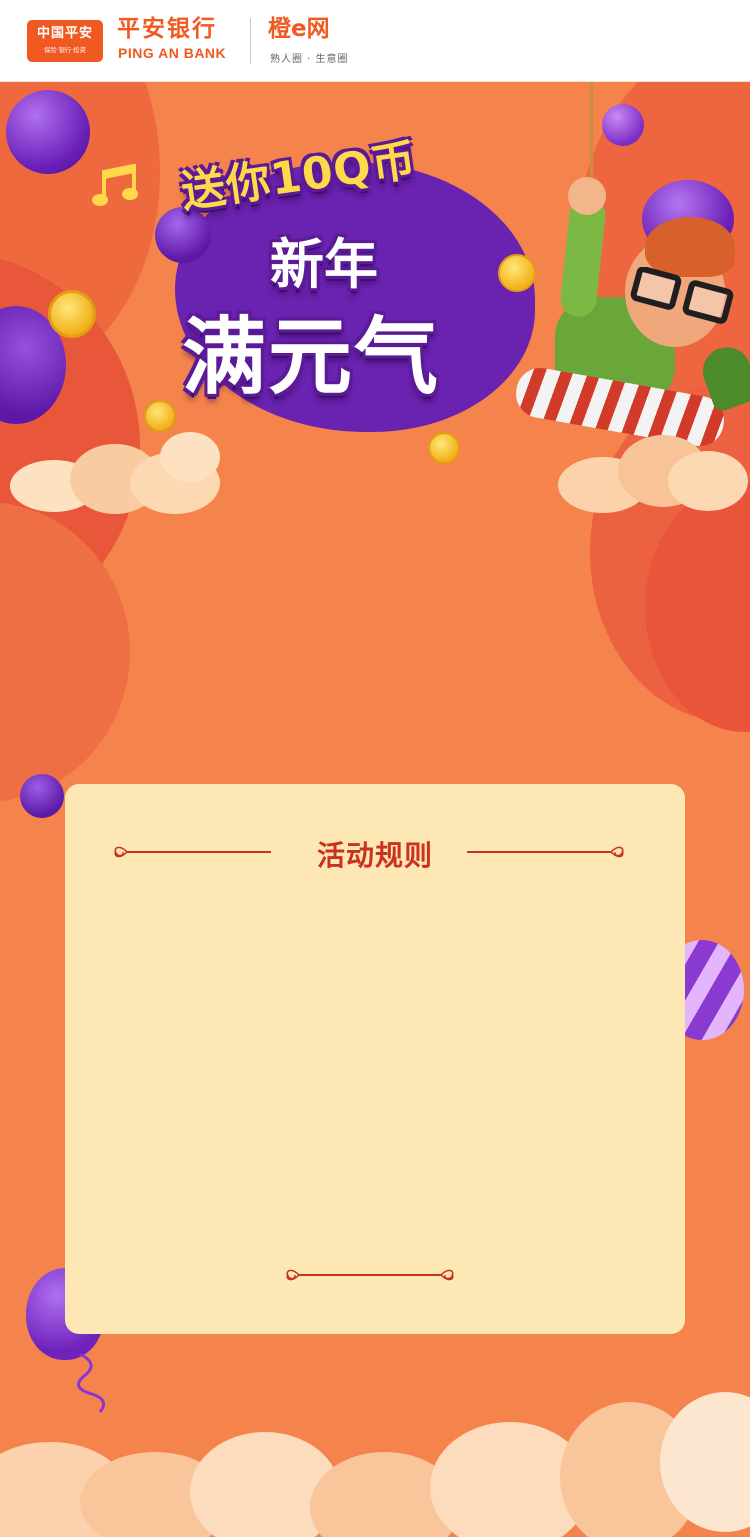 Image resolution: width=750 pixels, height=1537 pixels. Describe the element at coordinates (375, 1459) in the screenshot. I see `bottom-clouds` at that location.